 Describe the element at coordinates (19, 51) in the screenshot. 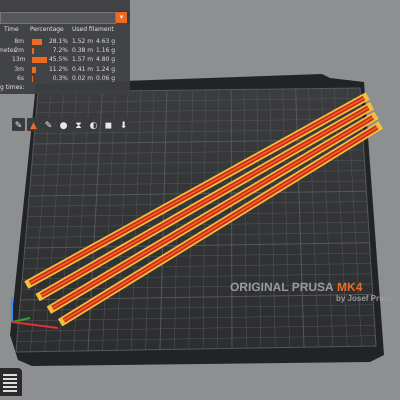

I see `row-time: 2m` at that location.